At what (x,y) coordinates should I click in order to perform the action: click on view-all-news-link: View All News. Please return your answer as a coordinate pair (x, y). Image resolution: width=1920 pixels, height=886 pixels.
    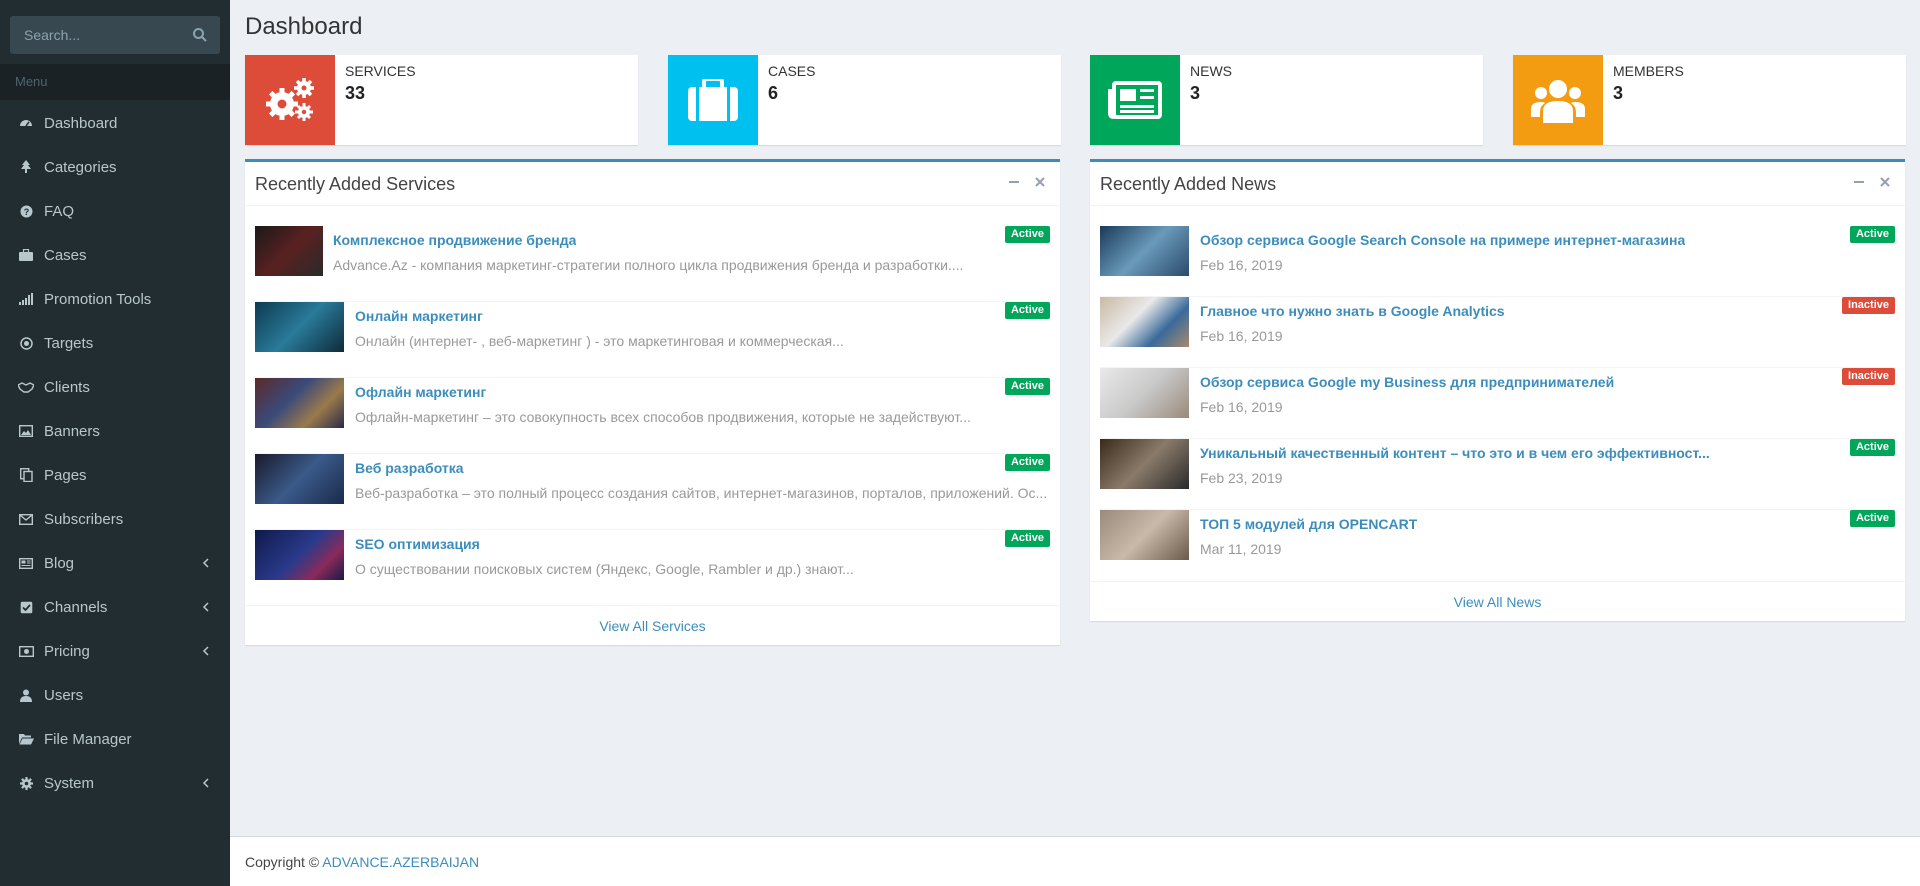
    Looking at the image, I should click on (1497, 601).